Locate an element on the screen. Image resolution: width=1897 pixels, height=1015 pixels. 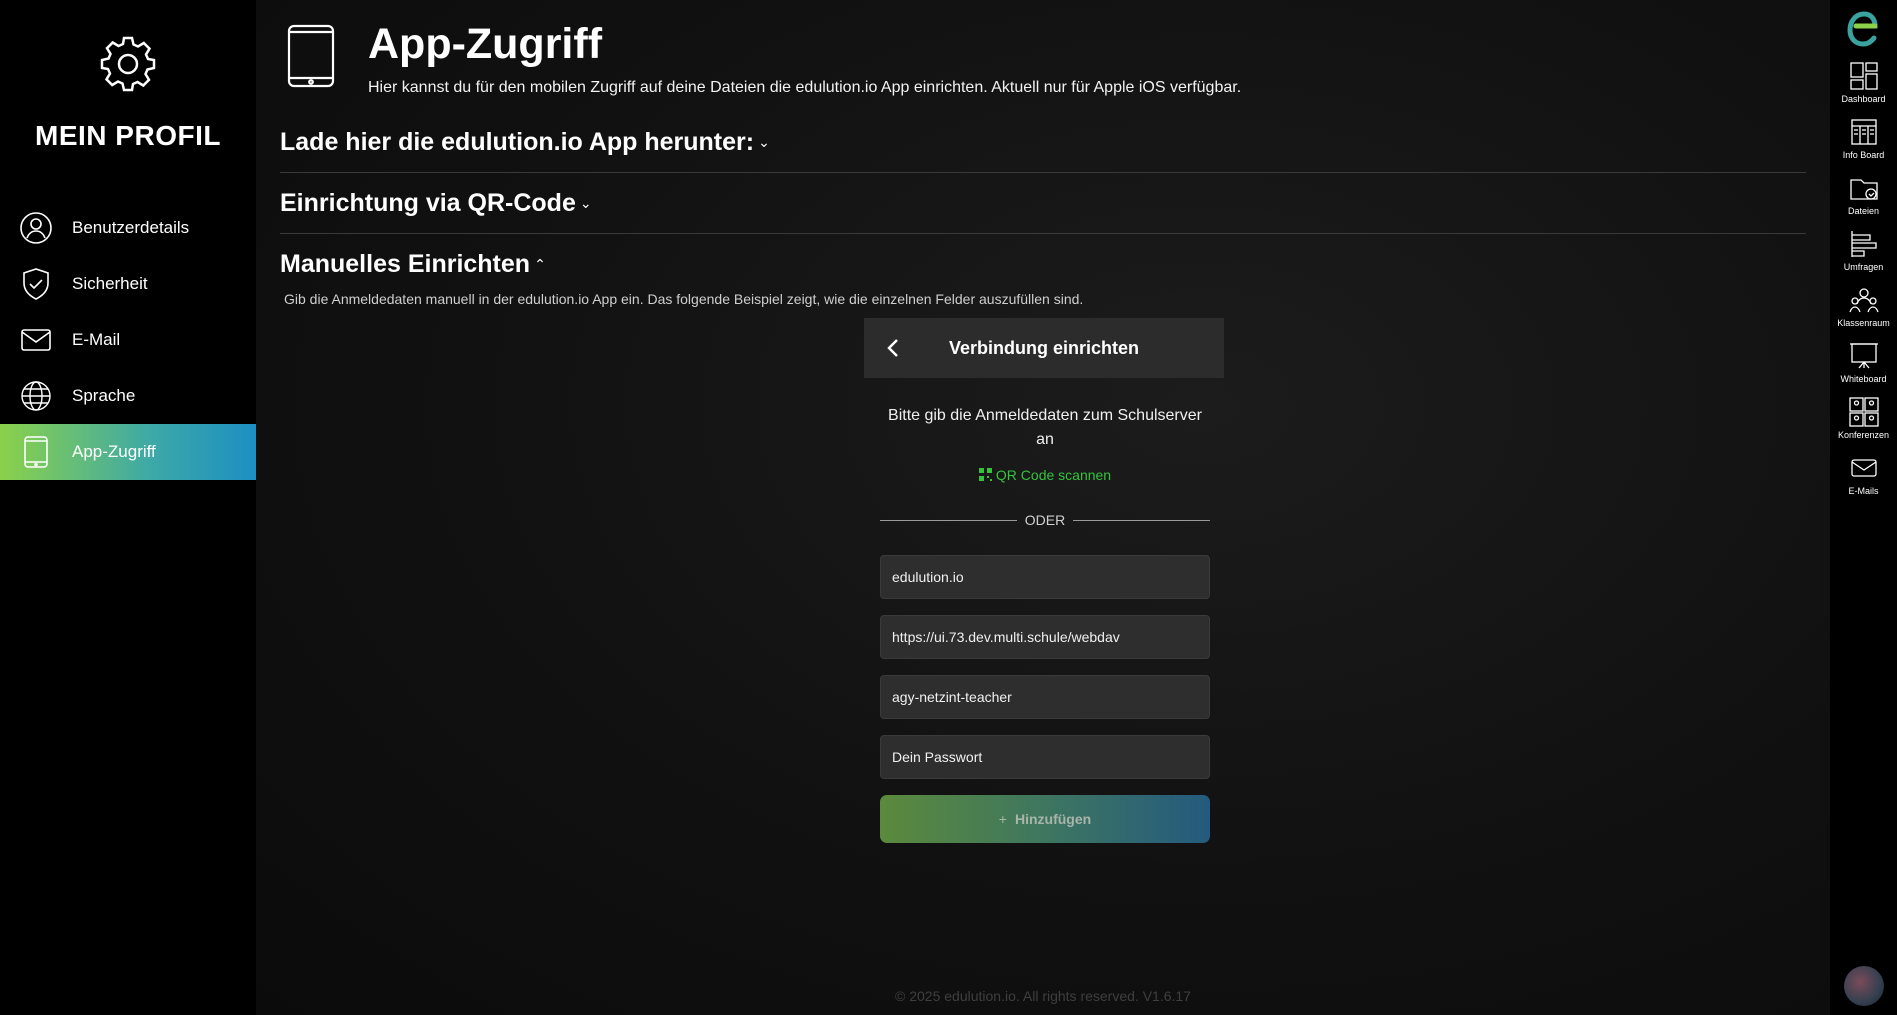
shield-icon is located at coordinates (36, 284).